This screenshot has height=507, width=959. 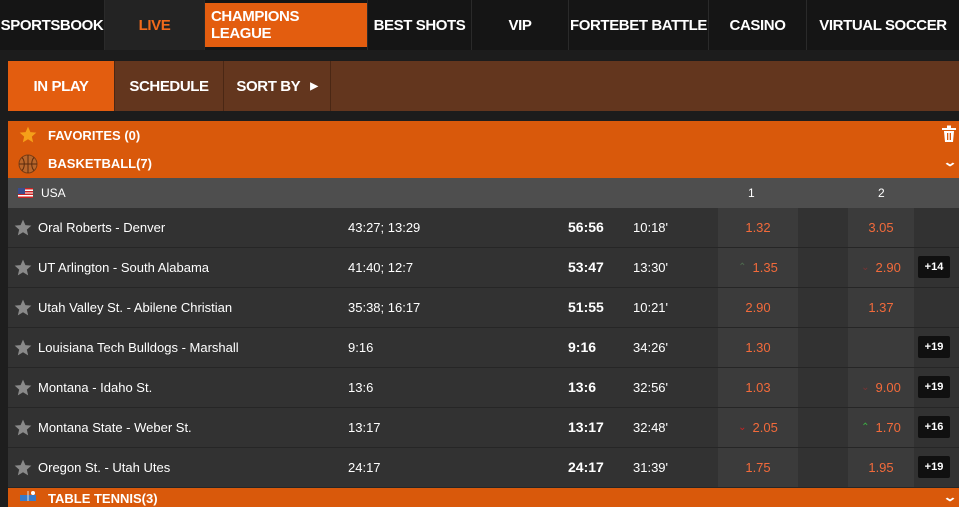 What do you see at coordinates (881, 347) in the screenshot?
I see `odds-2-button` at bounding box center [881, 347].